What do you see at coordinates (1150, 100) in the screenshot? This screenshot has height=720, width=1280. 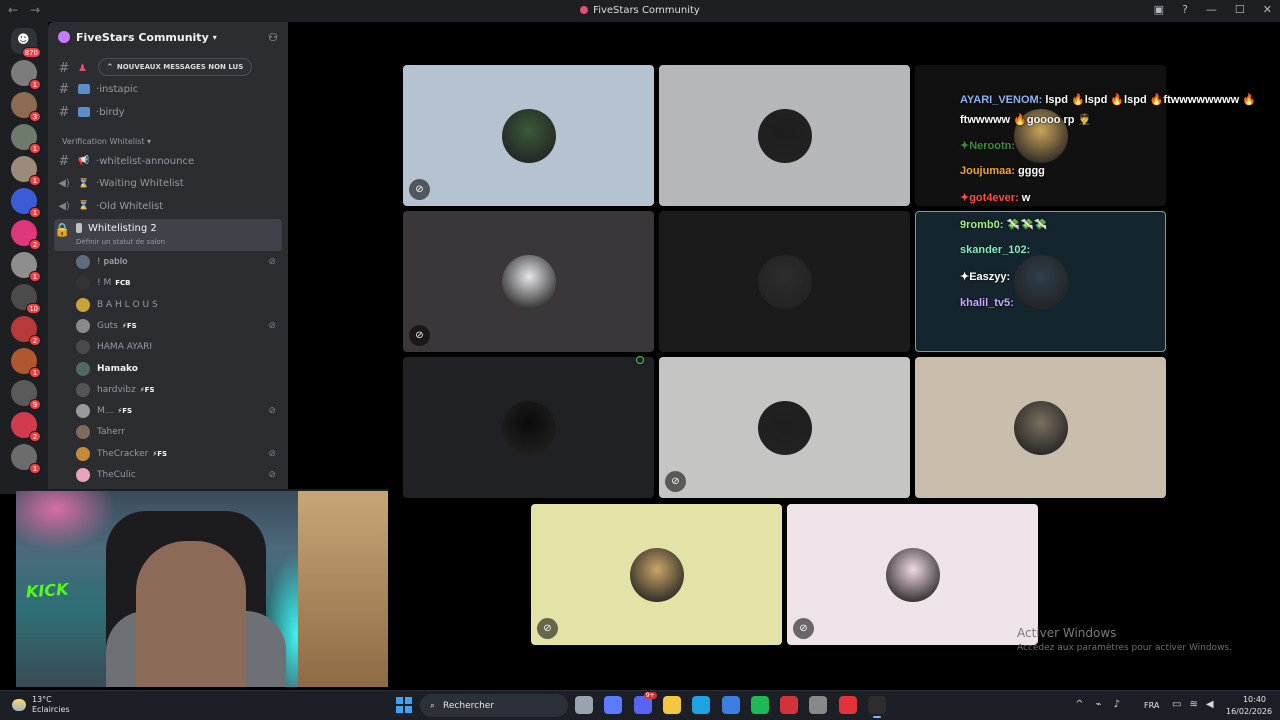 I see `chat-text: lspd 🔥lspd 🔥lspd 🔥ftwwwwwwww 🔥` at bounding box center [1150, 100].